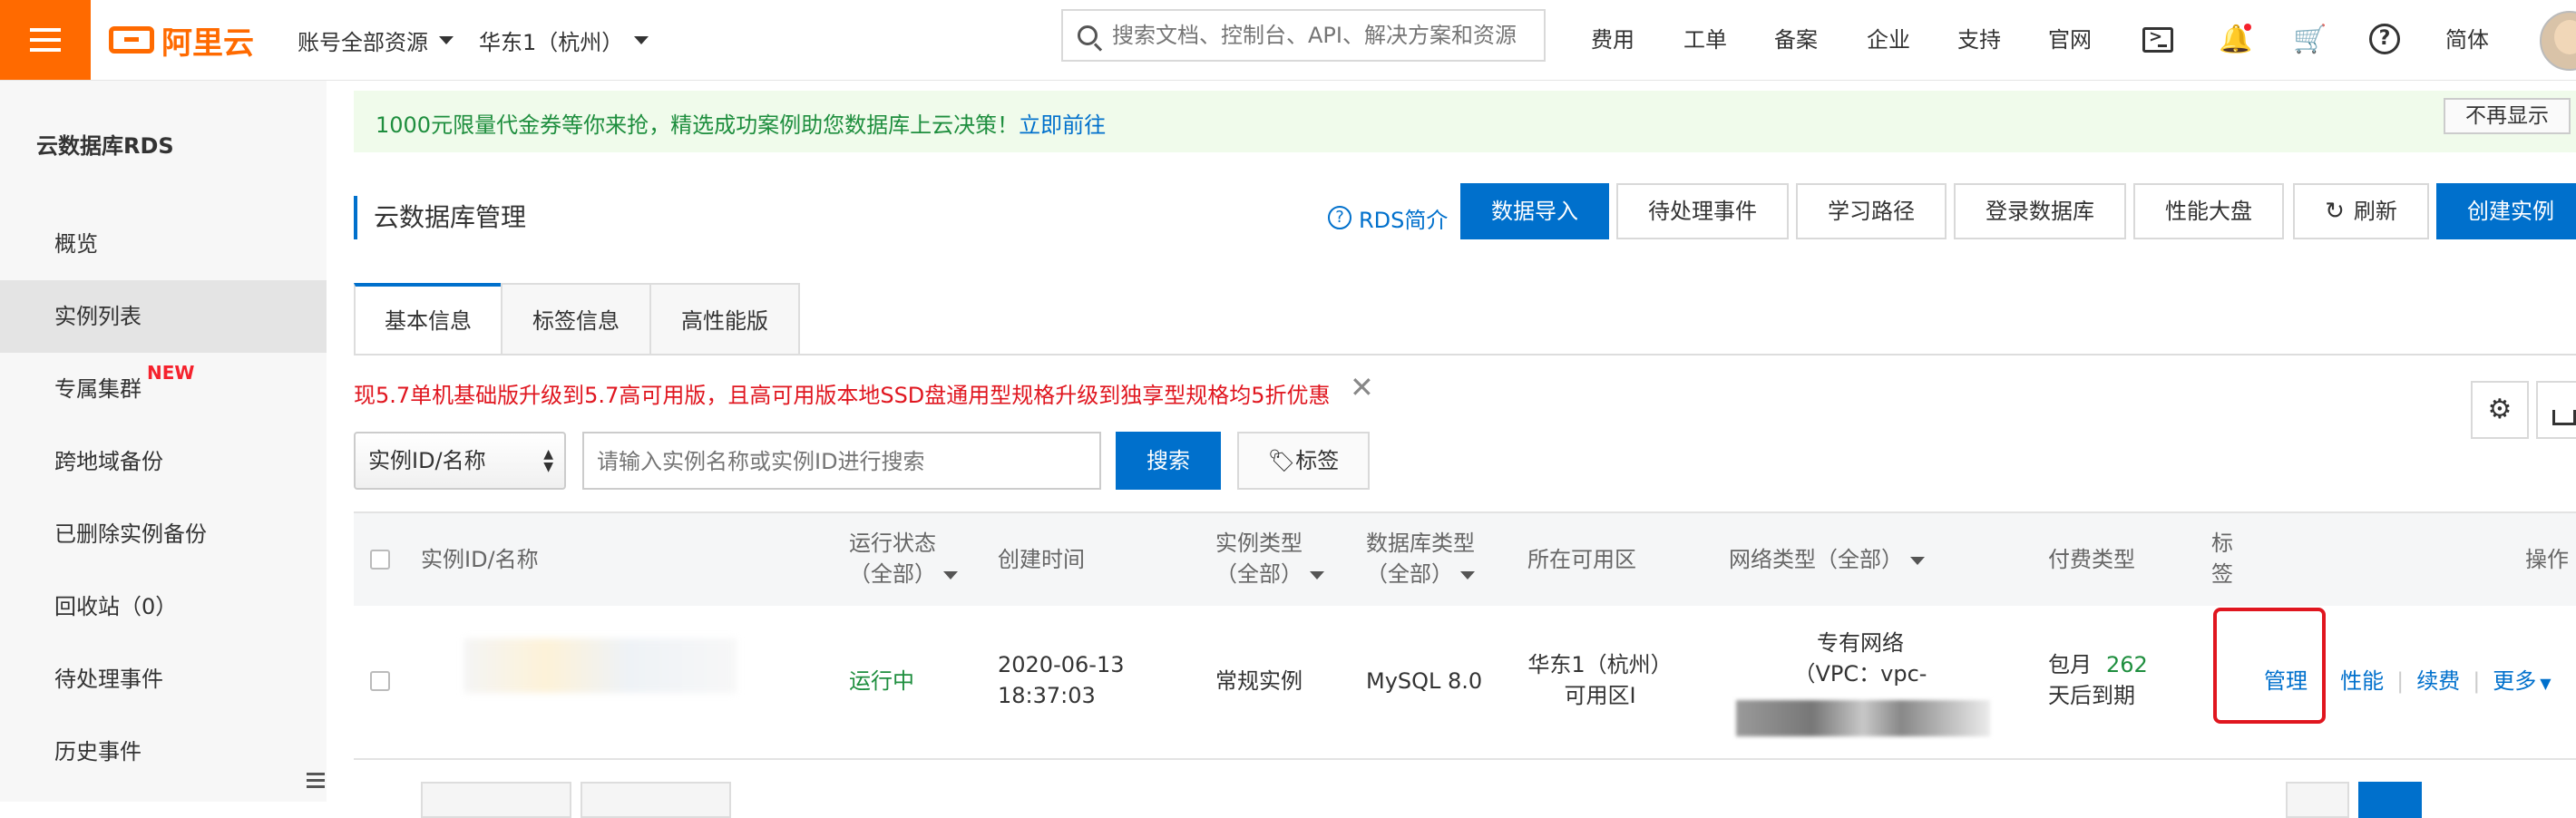  What do you see at coordinates (1600, 680) in the screenshot?
I see `zone: 华东1（杭州） 可用区I` at bounding box center [1600, 680].